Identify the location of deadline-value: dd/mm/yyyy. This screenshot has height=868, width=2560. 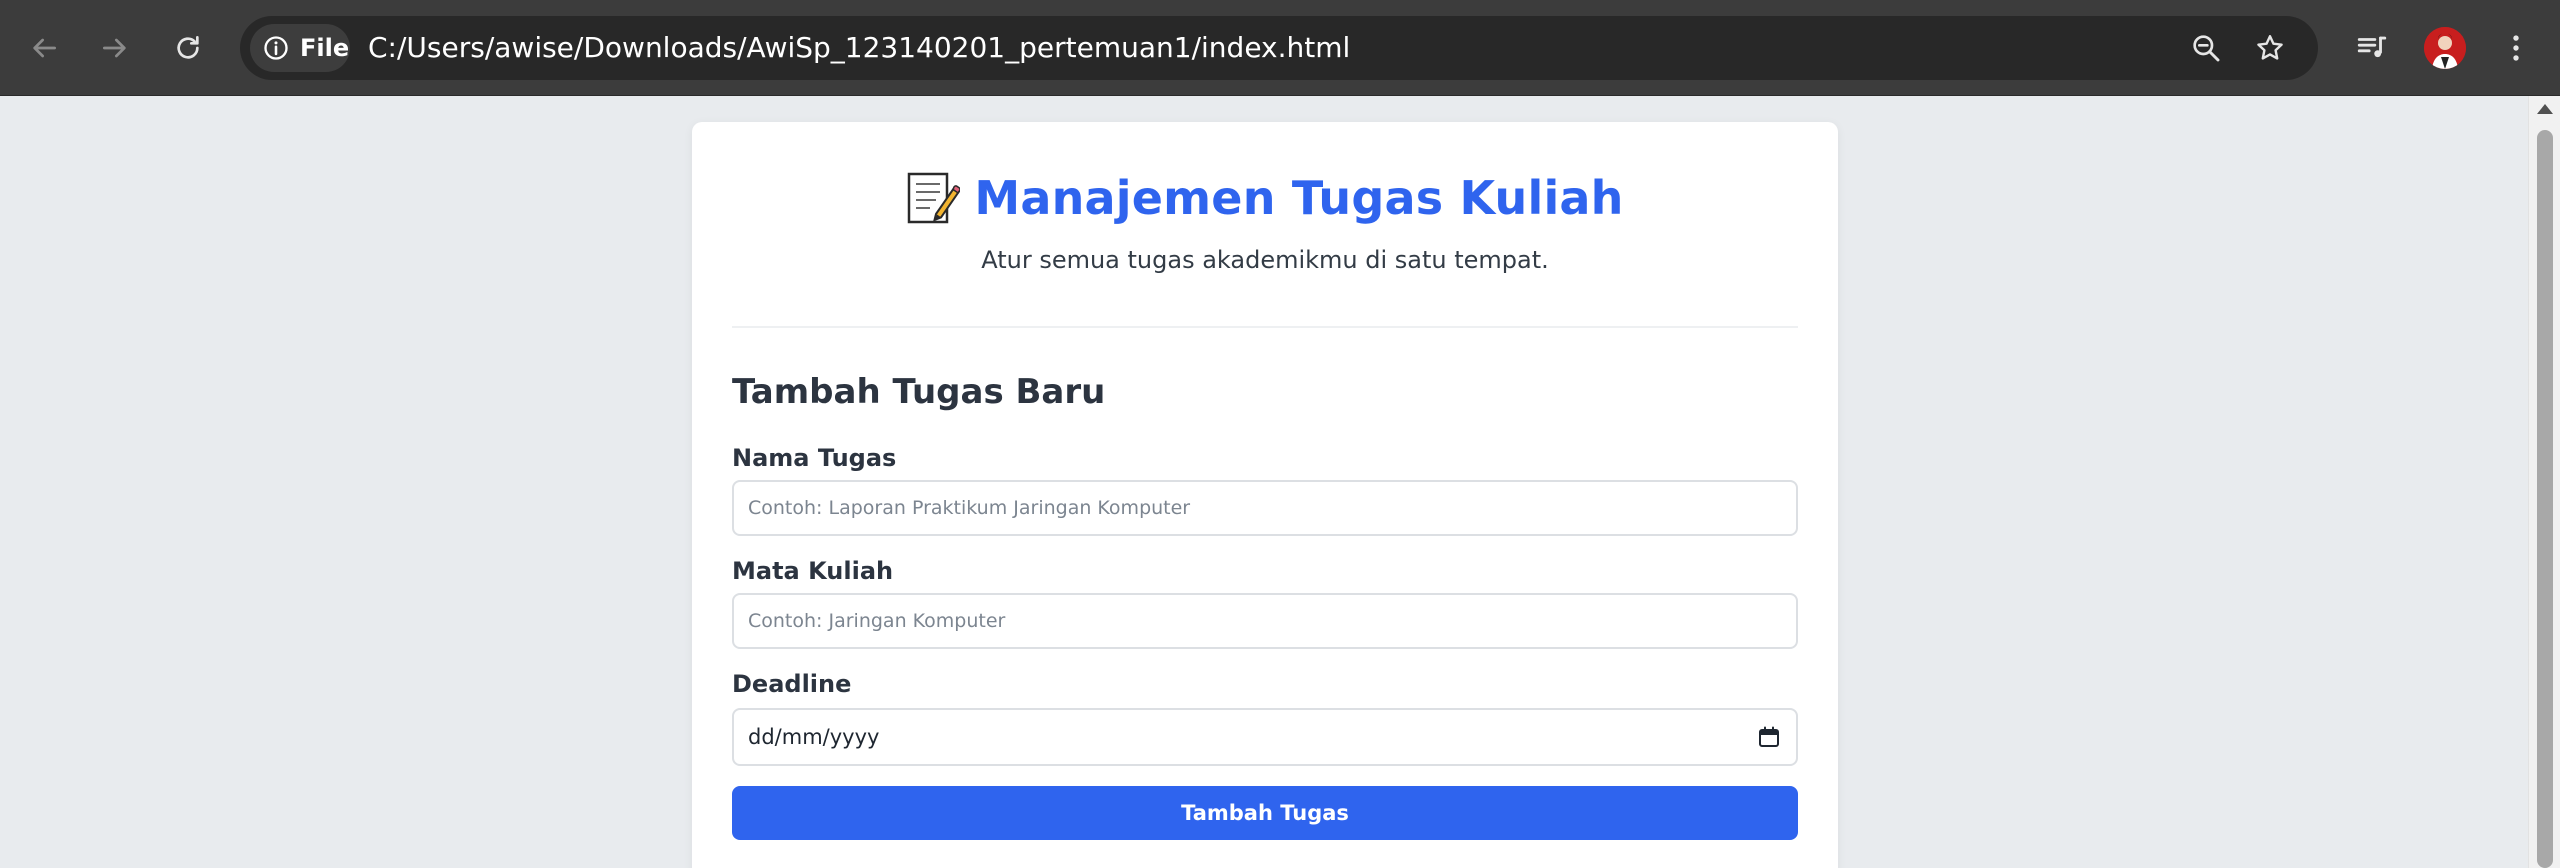
(814, 737).